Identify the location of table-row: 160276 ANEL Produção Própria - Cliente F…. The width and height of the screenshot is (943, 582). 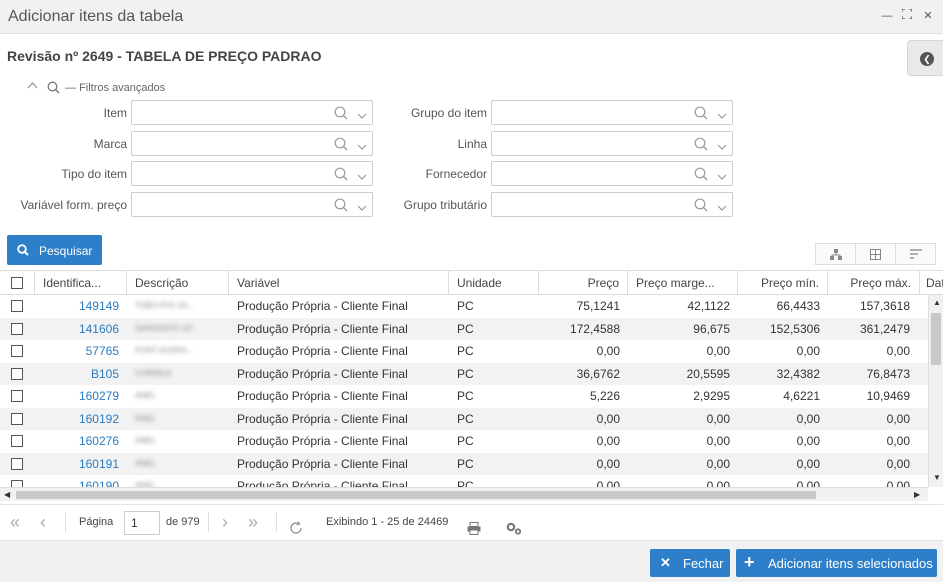
(464, 441).